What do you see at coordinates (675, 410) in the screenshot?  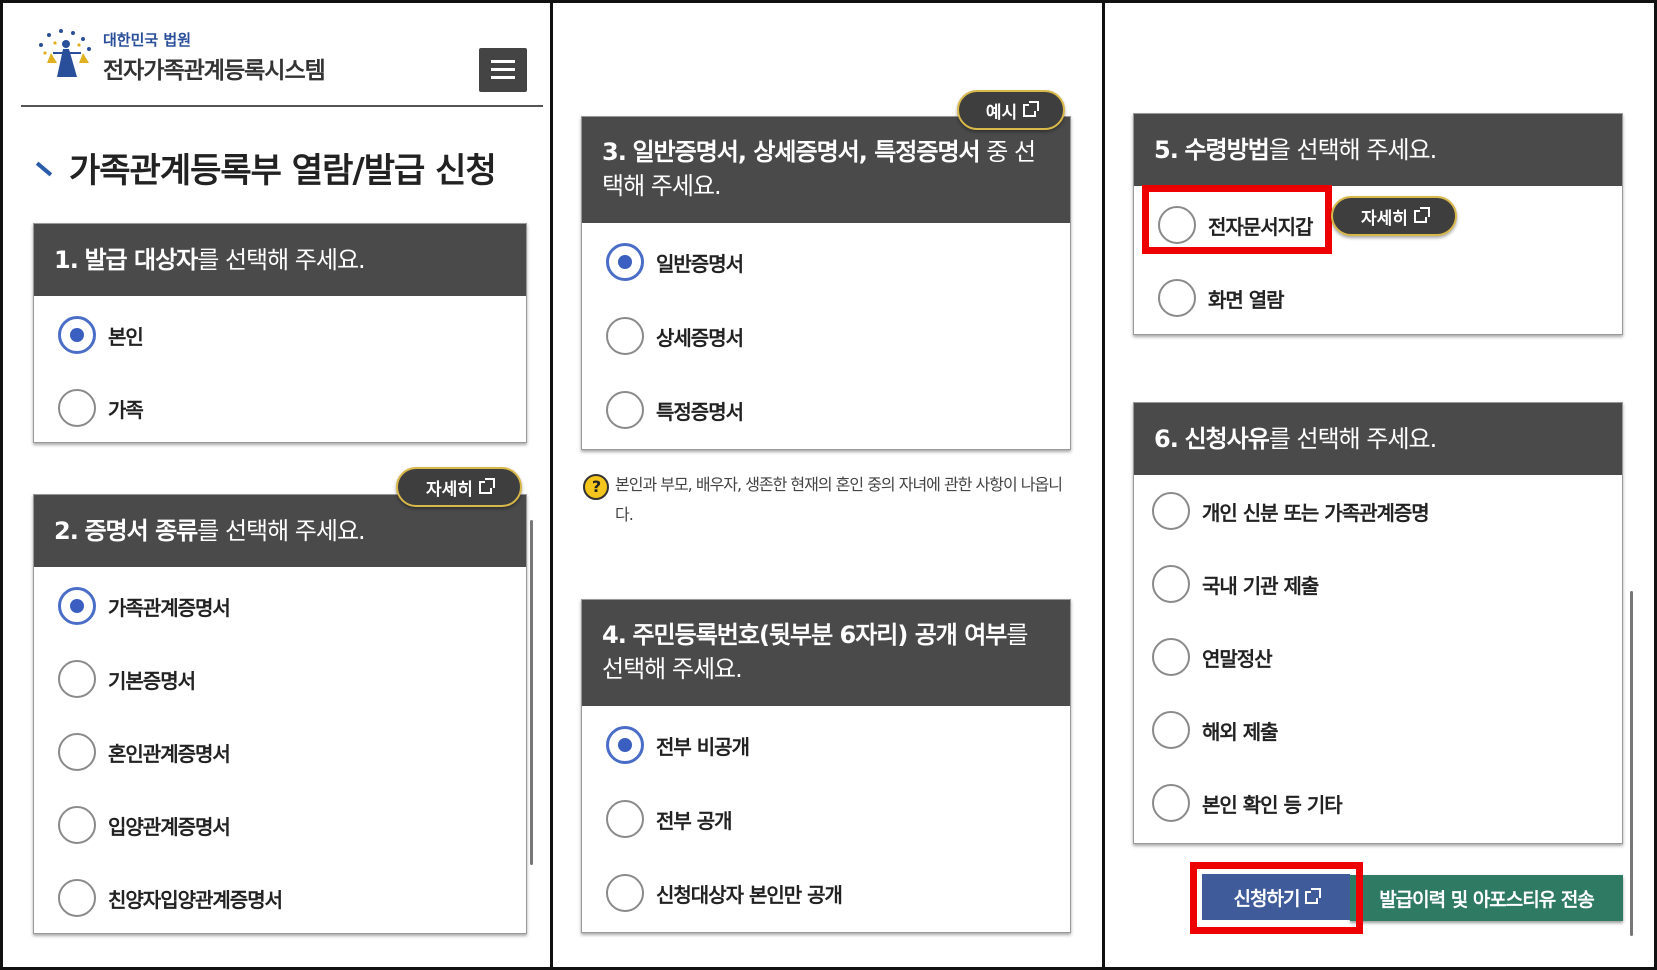 I see `radio-option-specific-cert: 특정증명서` at bounding box center [675, 410].